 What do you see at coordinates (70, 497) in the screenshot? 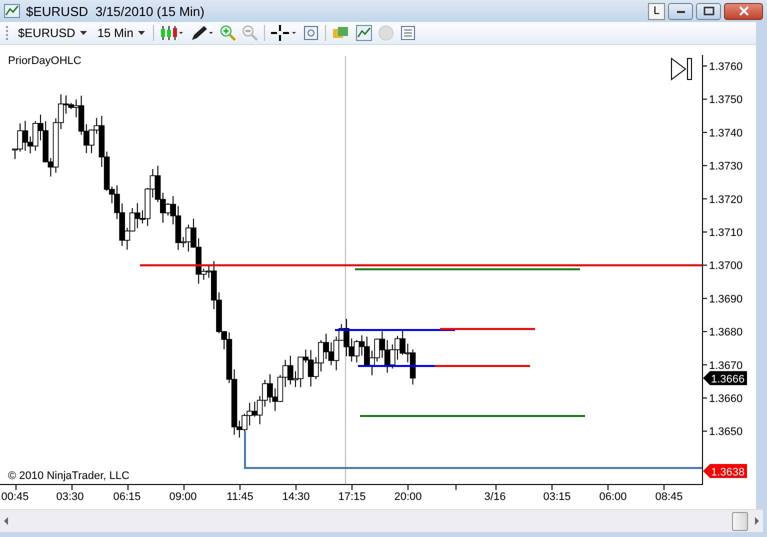
I see `time-axis-label: 03:30` at bounding box center [70, 497].